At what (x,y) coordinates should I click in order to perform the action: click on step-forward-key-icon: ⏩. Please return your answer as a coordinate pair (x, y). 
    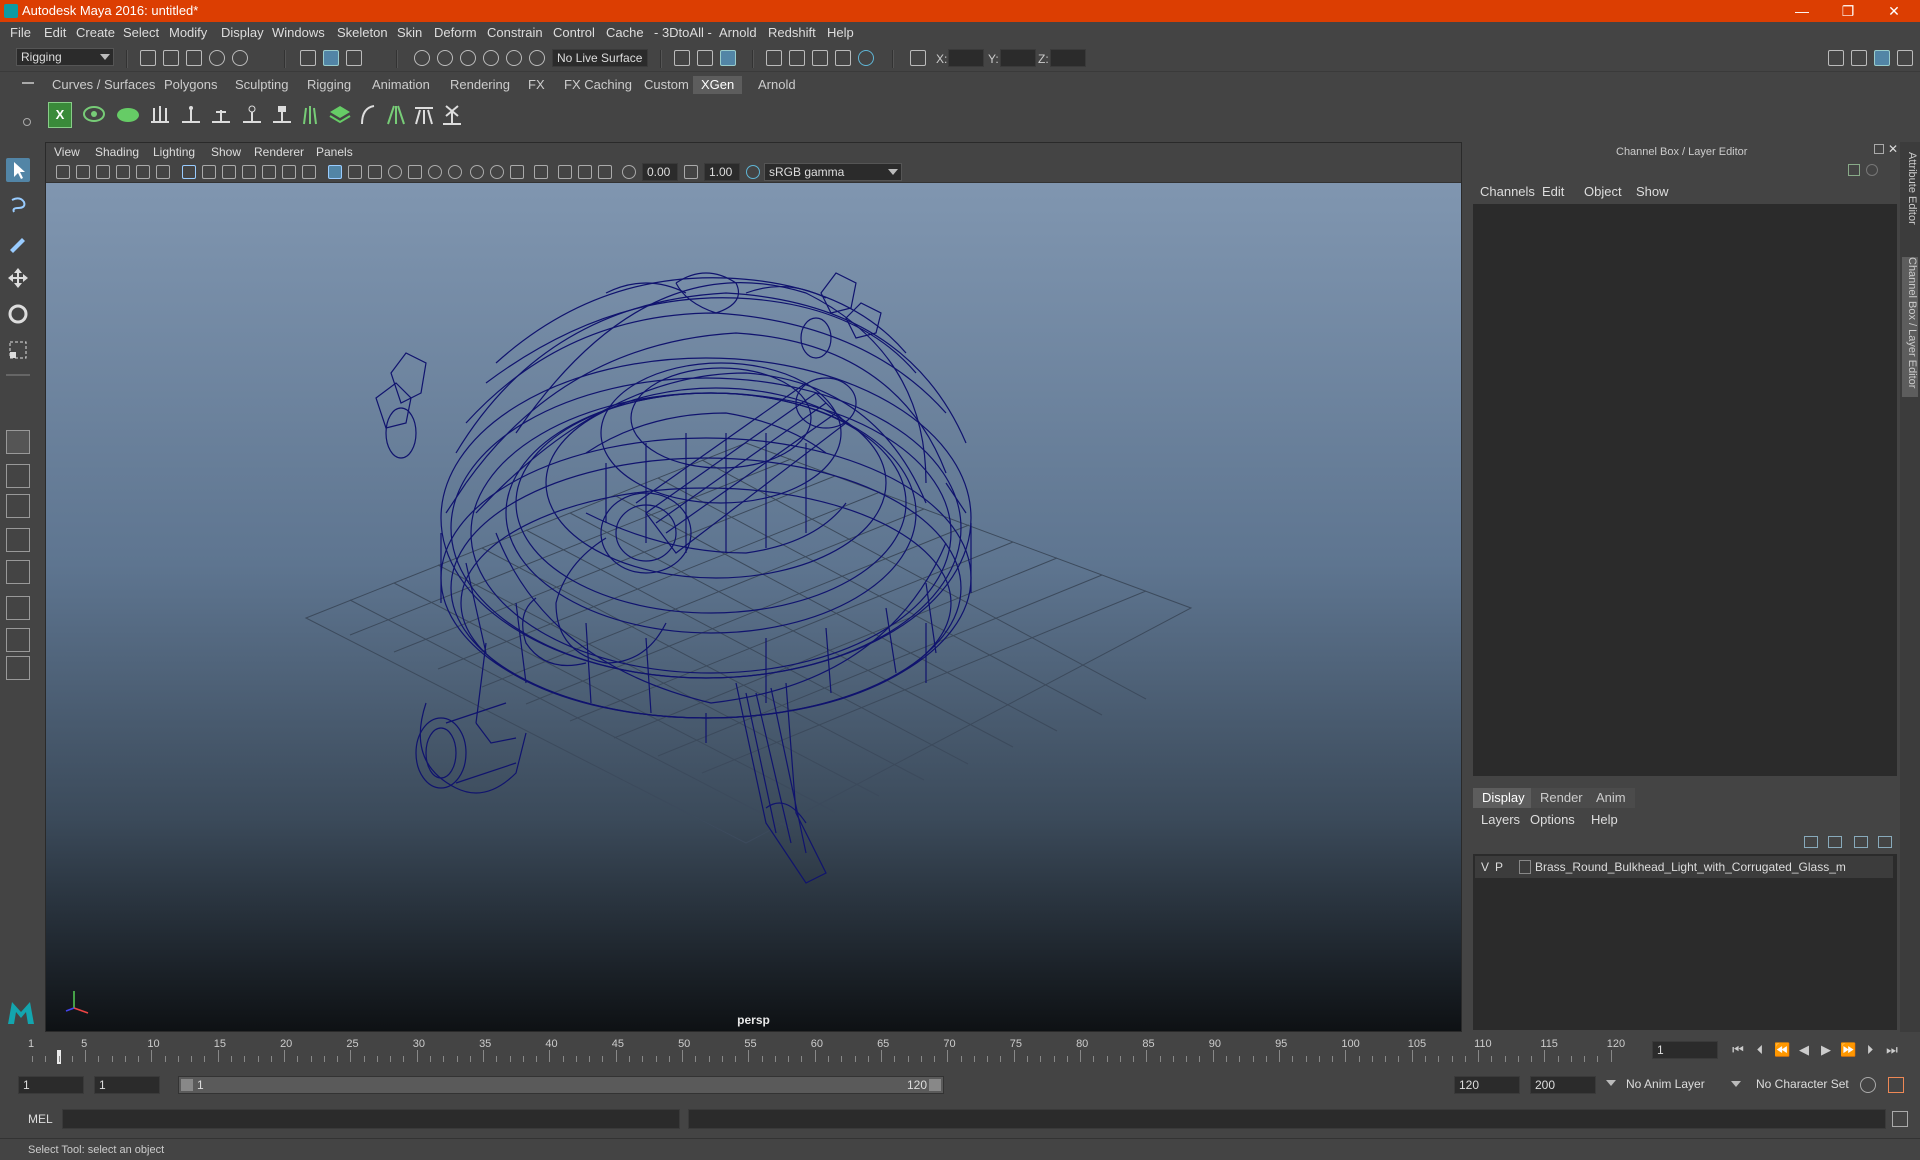
    Looking at the image, I should click on (1848, 1050).